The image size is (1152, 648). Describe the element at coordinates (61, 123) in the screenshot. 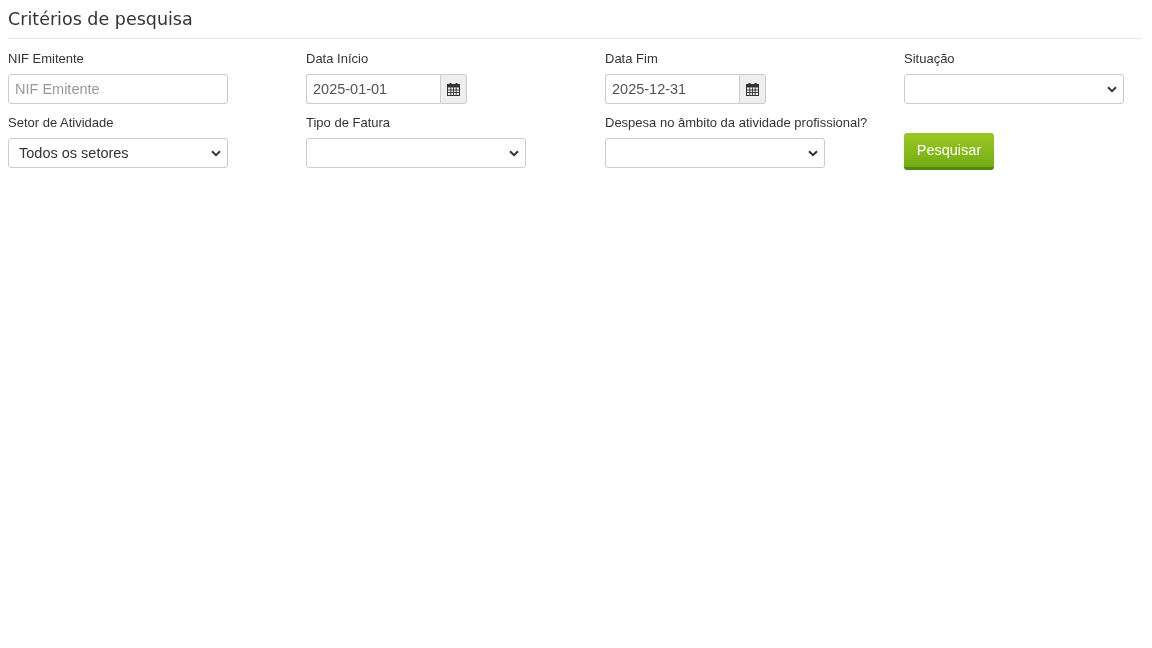

I see `field-label: Setor de Atividade` at that location.